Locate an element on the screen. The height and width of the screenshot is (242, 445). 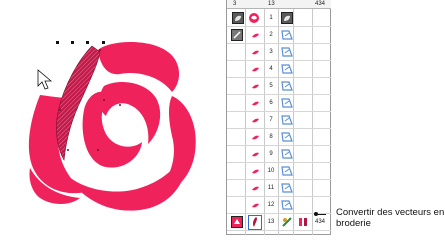
object-number: 12 is located at coordinates (271, 205).